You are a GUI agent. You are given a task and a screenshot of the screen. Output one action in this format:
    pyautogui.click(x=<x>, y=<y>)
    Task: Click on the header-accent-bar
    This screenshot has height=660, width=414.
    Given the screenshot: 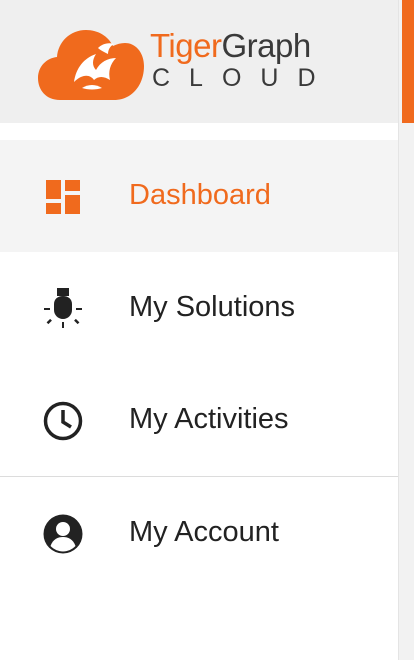 What is the action you would take?
    pyautogui.click(x=408, y=61)
    